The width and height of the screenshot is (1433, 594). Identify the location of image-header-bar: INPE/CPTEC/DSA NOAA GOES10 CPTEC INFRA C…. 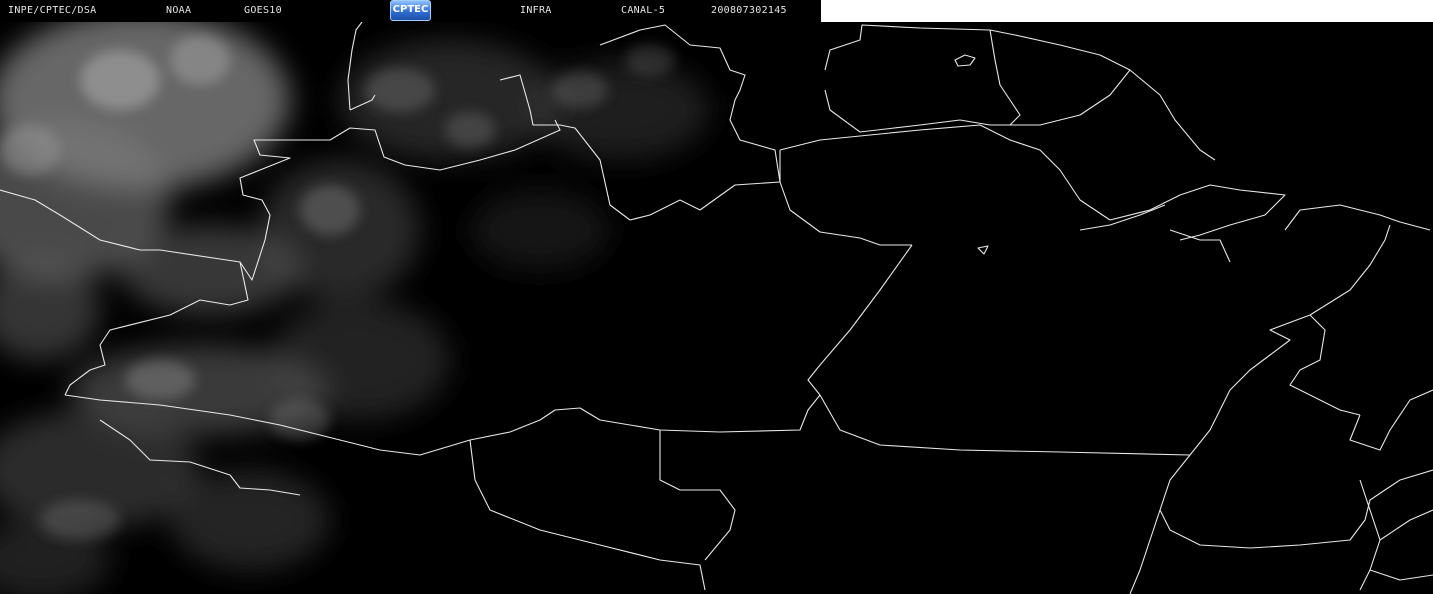
(410, 11).